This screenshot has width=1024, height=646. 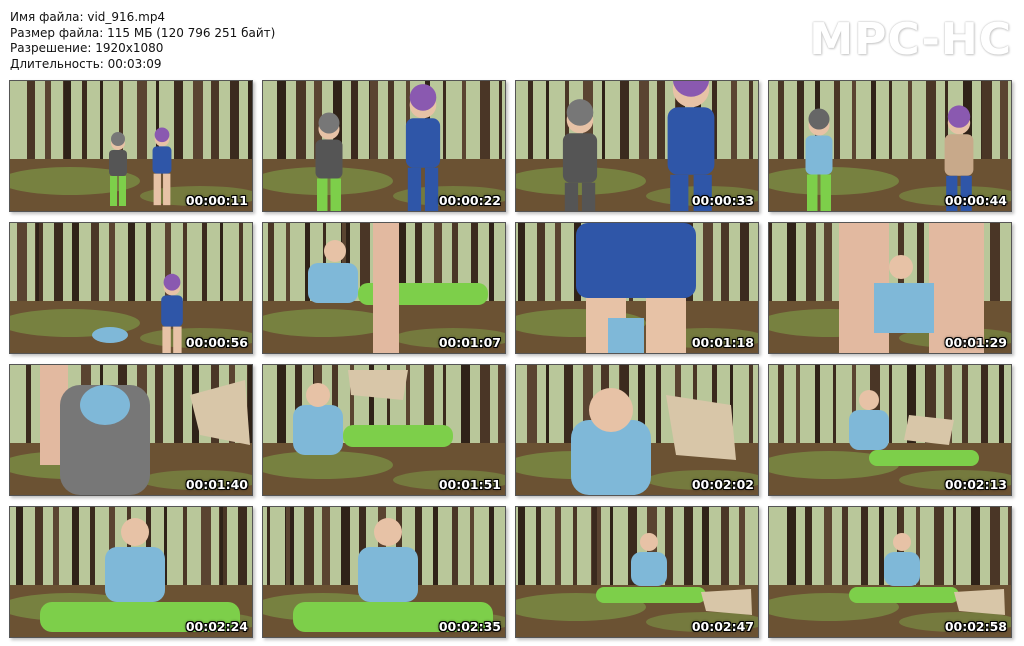 What do you see at coordinates (975, 200) in the screenshot?
I see `thumbnail-timestamp: 00:00:44` at bounding box center [975, 200].